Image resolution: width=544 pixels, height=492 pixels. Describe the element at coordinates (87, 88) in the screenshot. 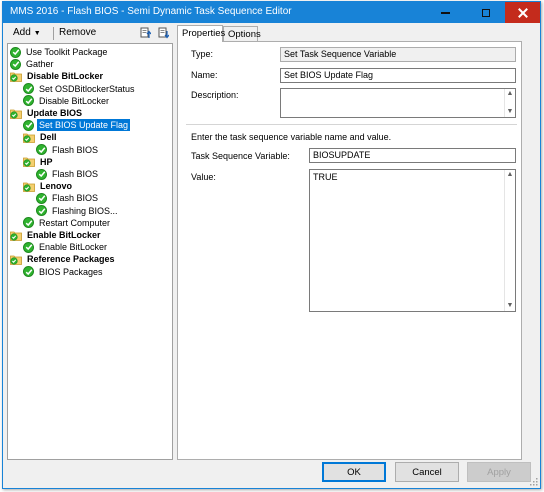

I see `tree-item-label: Set OSDBitlockerStatus` at that location.